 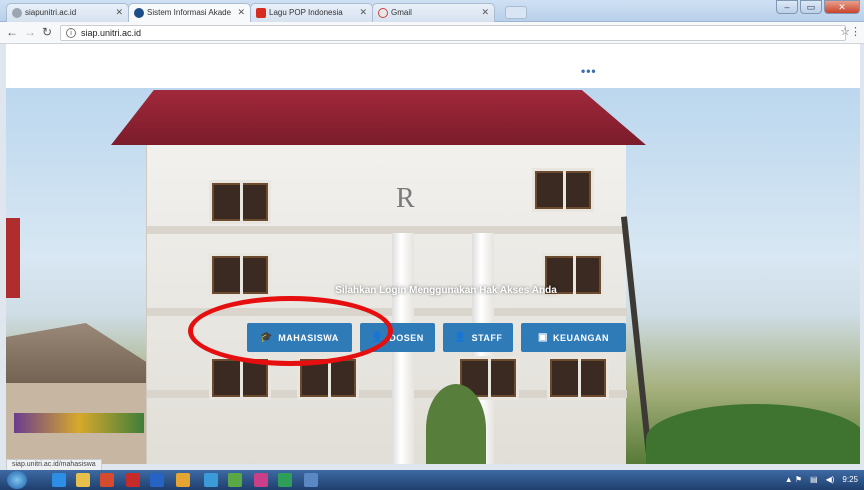 I want to click on clock: 9:25, so click(x=850, y=479).